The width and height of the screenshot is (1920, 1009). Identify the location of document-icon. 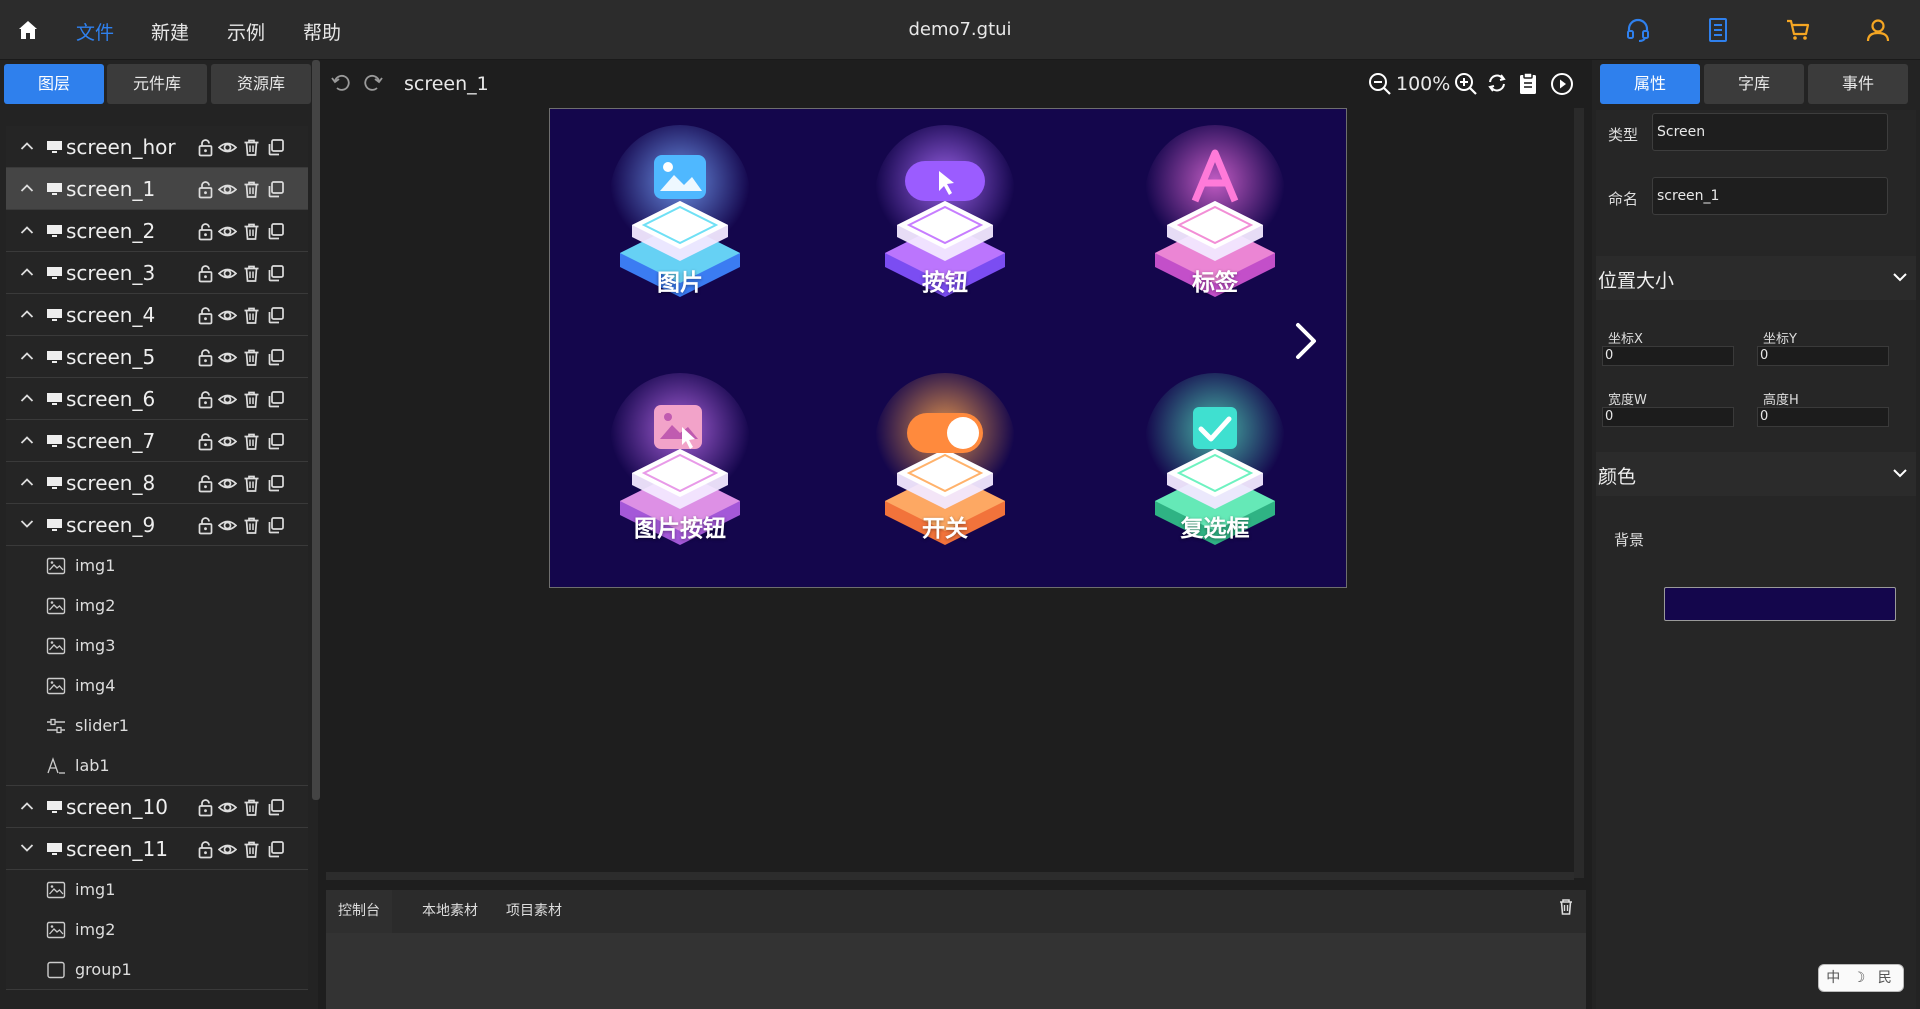
(1718, 30).